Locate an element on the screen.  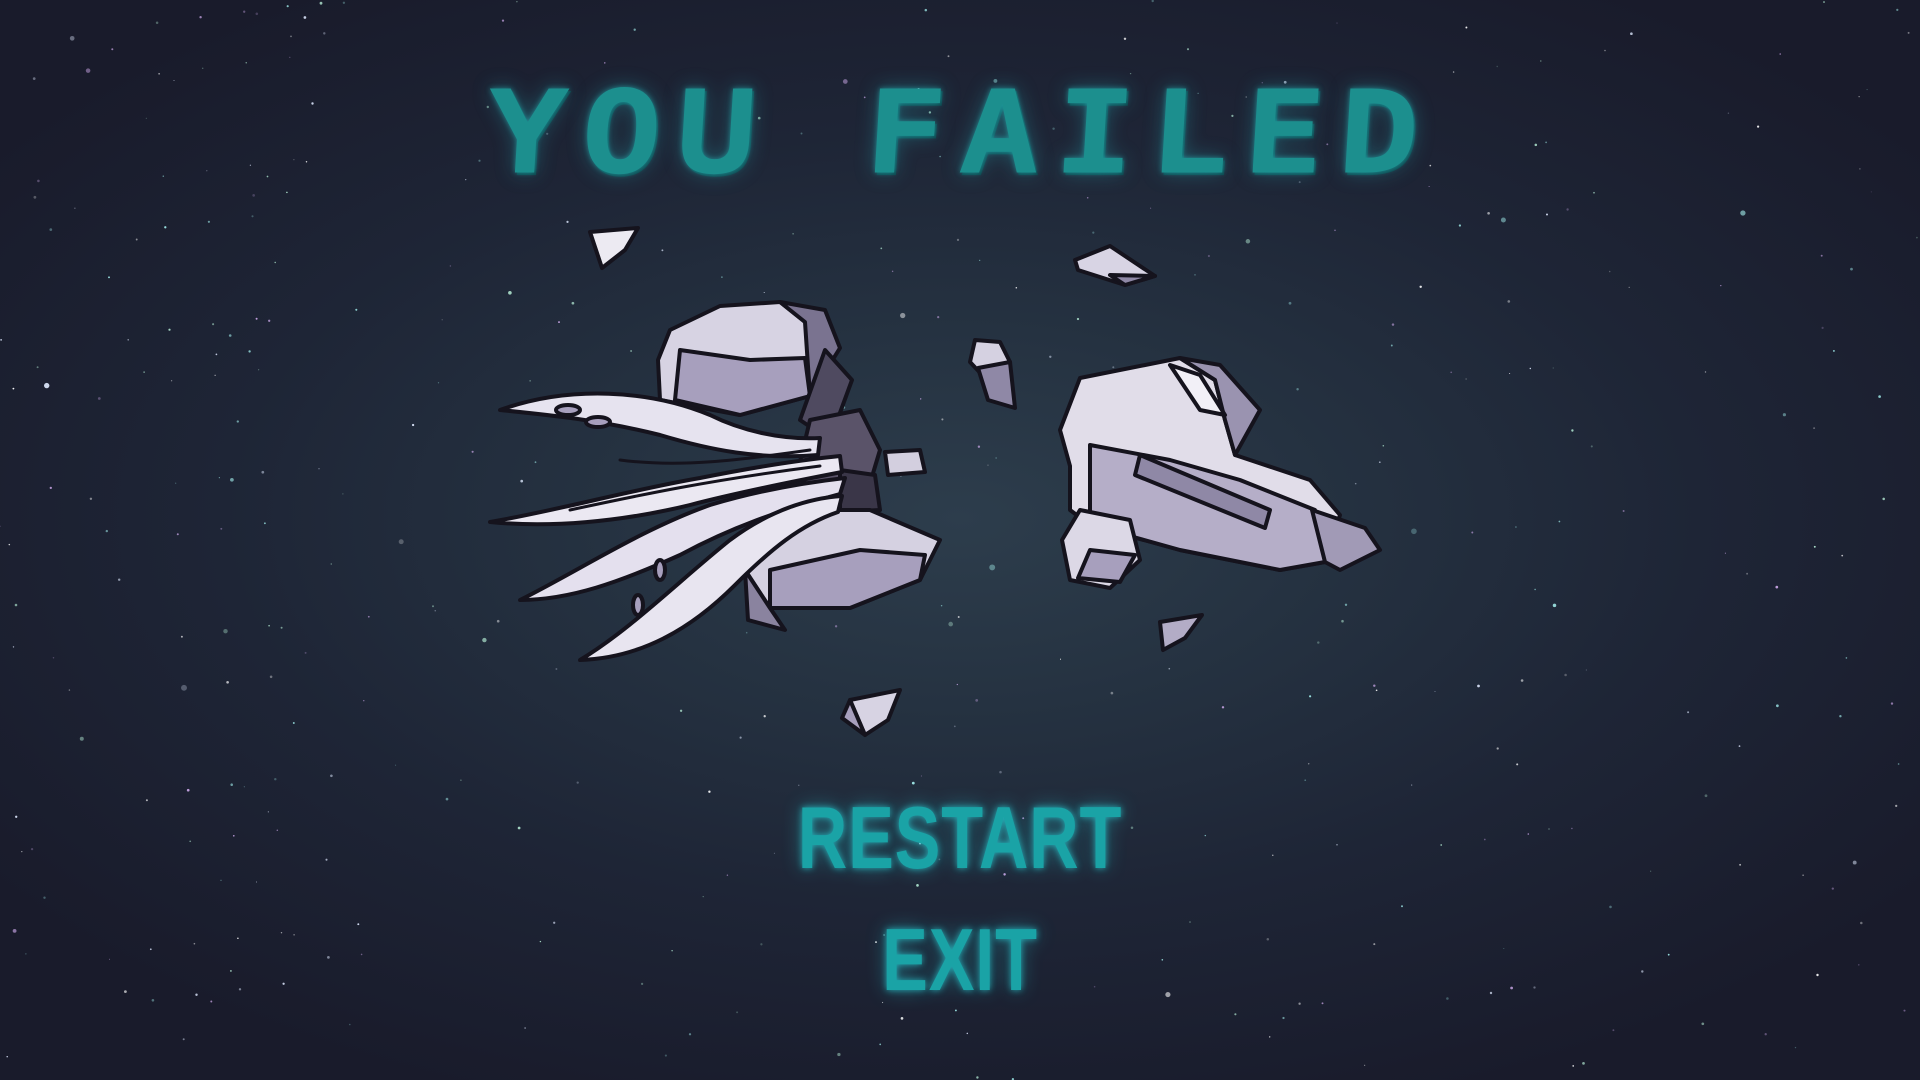
game-over-title: YOU FAILED is located at coordinates (960, 133).